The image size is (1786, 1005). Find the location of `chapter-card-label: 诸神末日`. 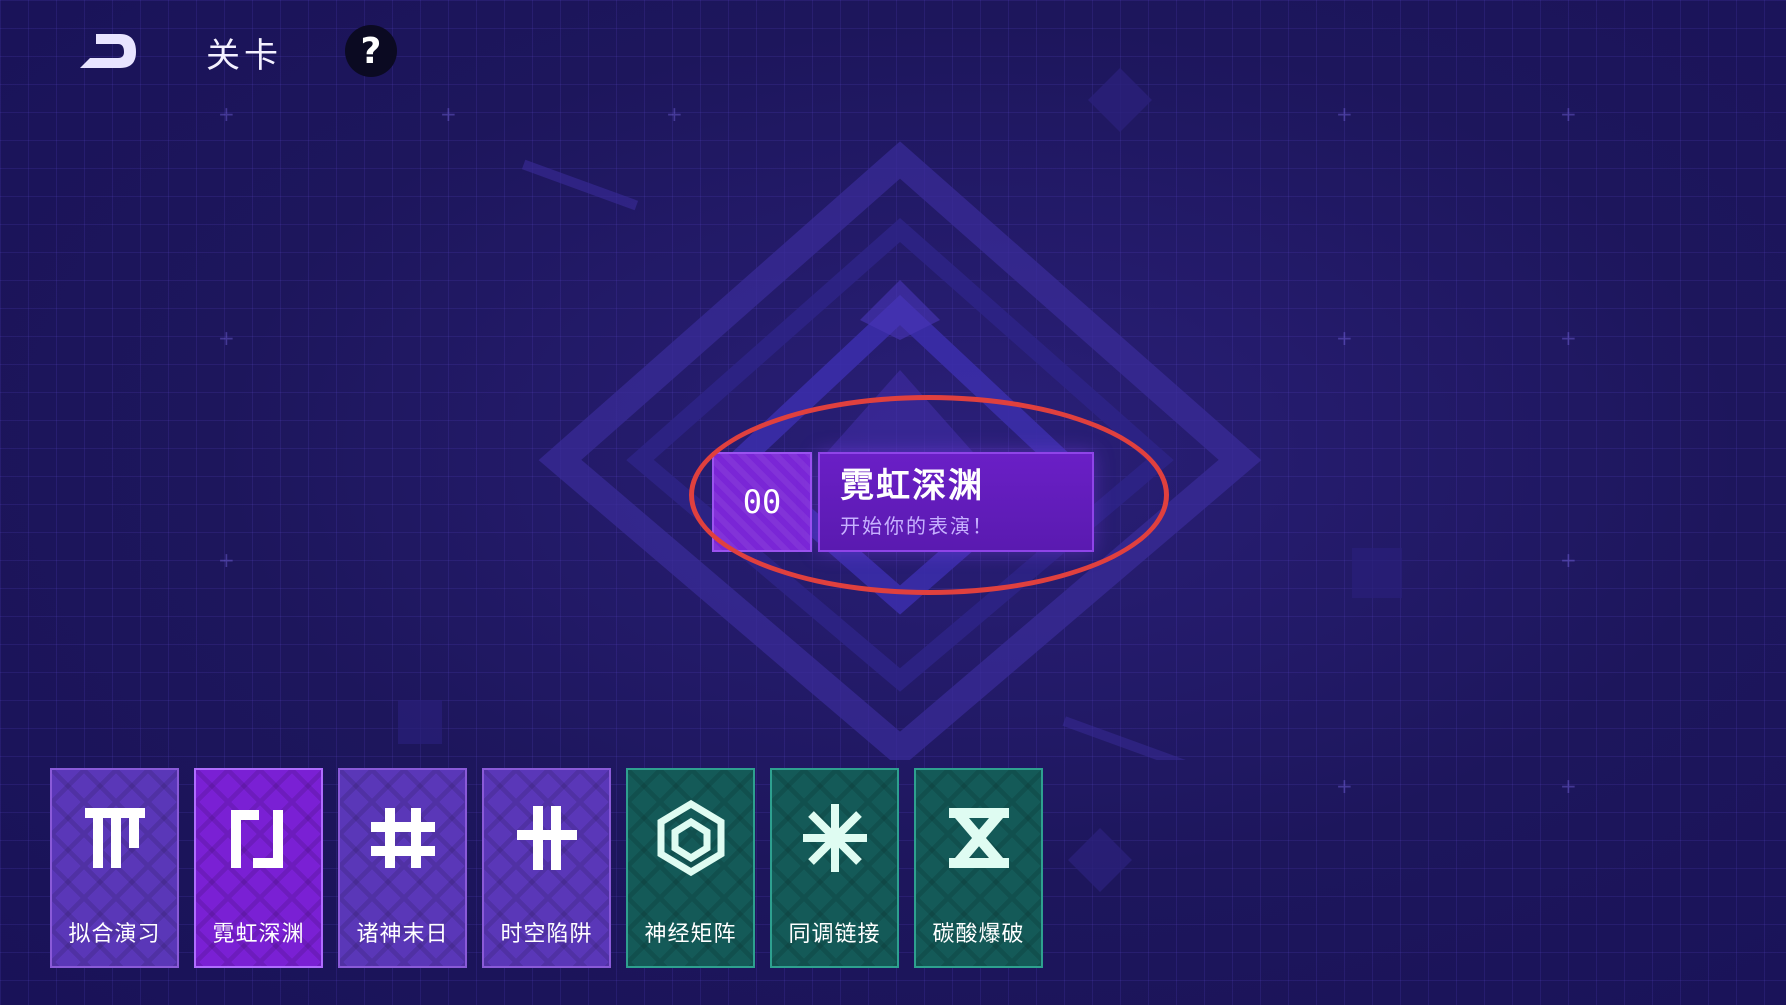

chapter-card-label: 诸神末日 is located at coordinates (402, 934).